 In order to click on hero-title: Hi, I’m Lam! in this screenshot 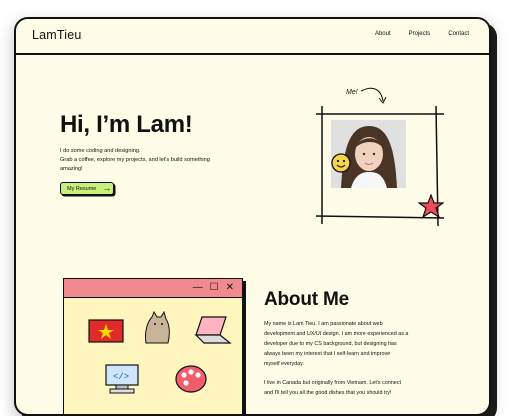, I will do `click(126, 124)`.